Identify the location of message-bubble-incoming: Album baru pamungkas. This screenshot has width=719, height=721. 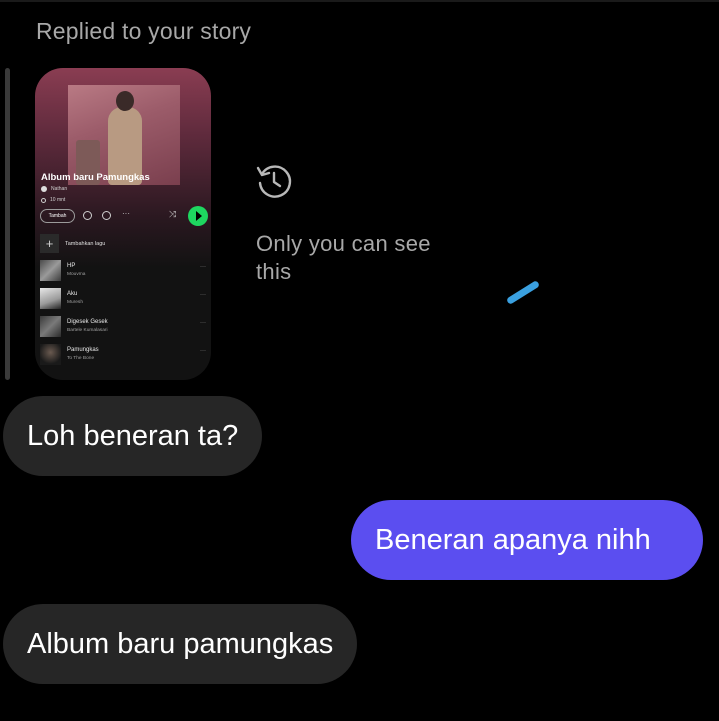
(180, 644).